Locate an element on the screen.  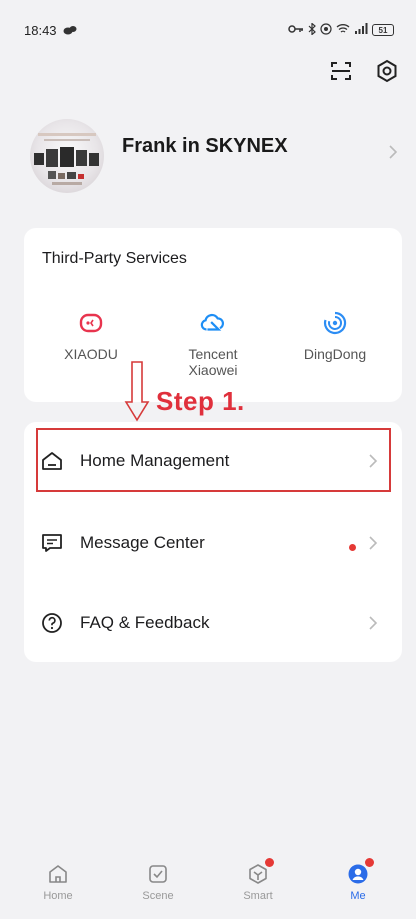
nfc-icon is located at coordinates (326, 30).